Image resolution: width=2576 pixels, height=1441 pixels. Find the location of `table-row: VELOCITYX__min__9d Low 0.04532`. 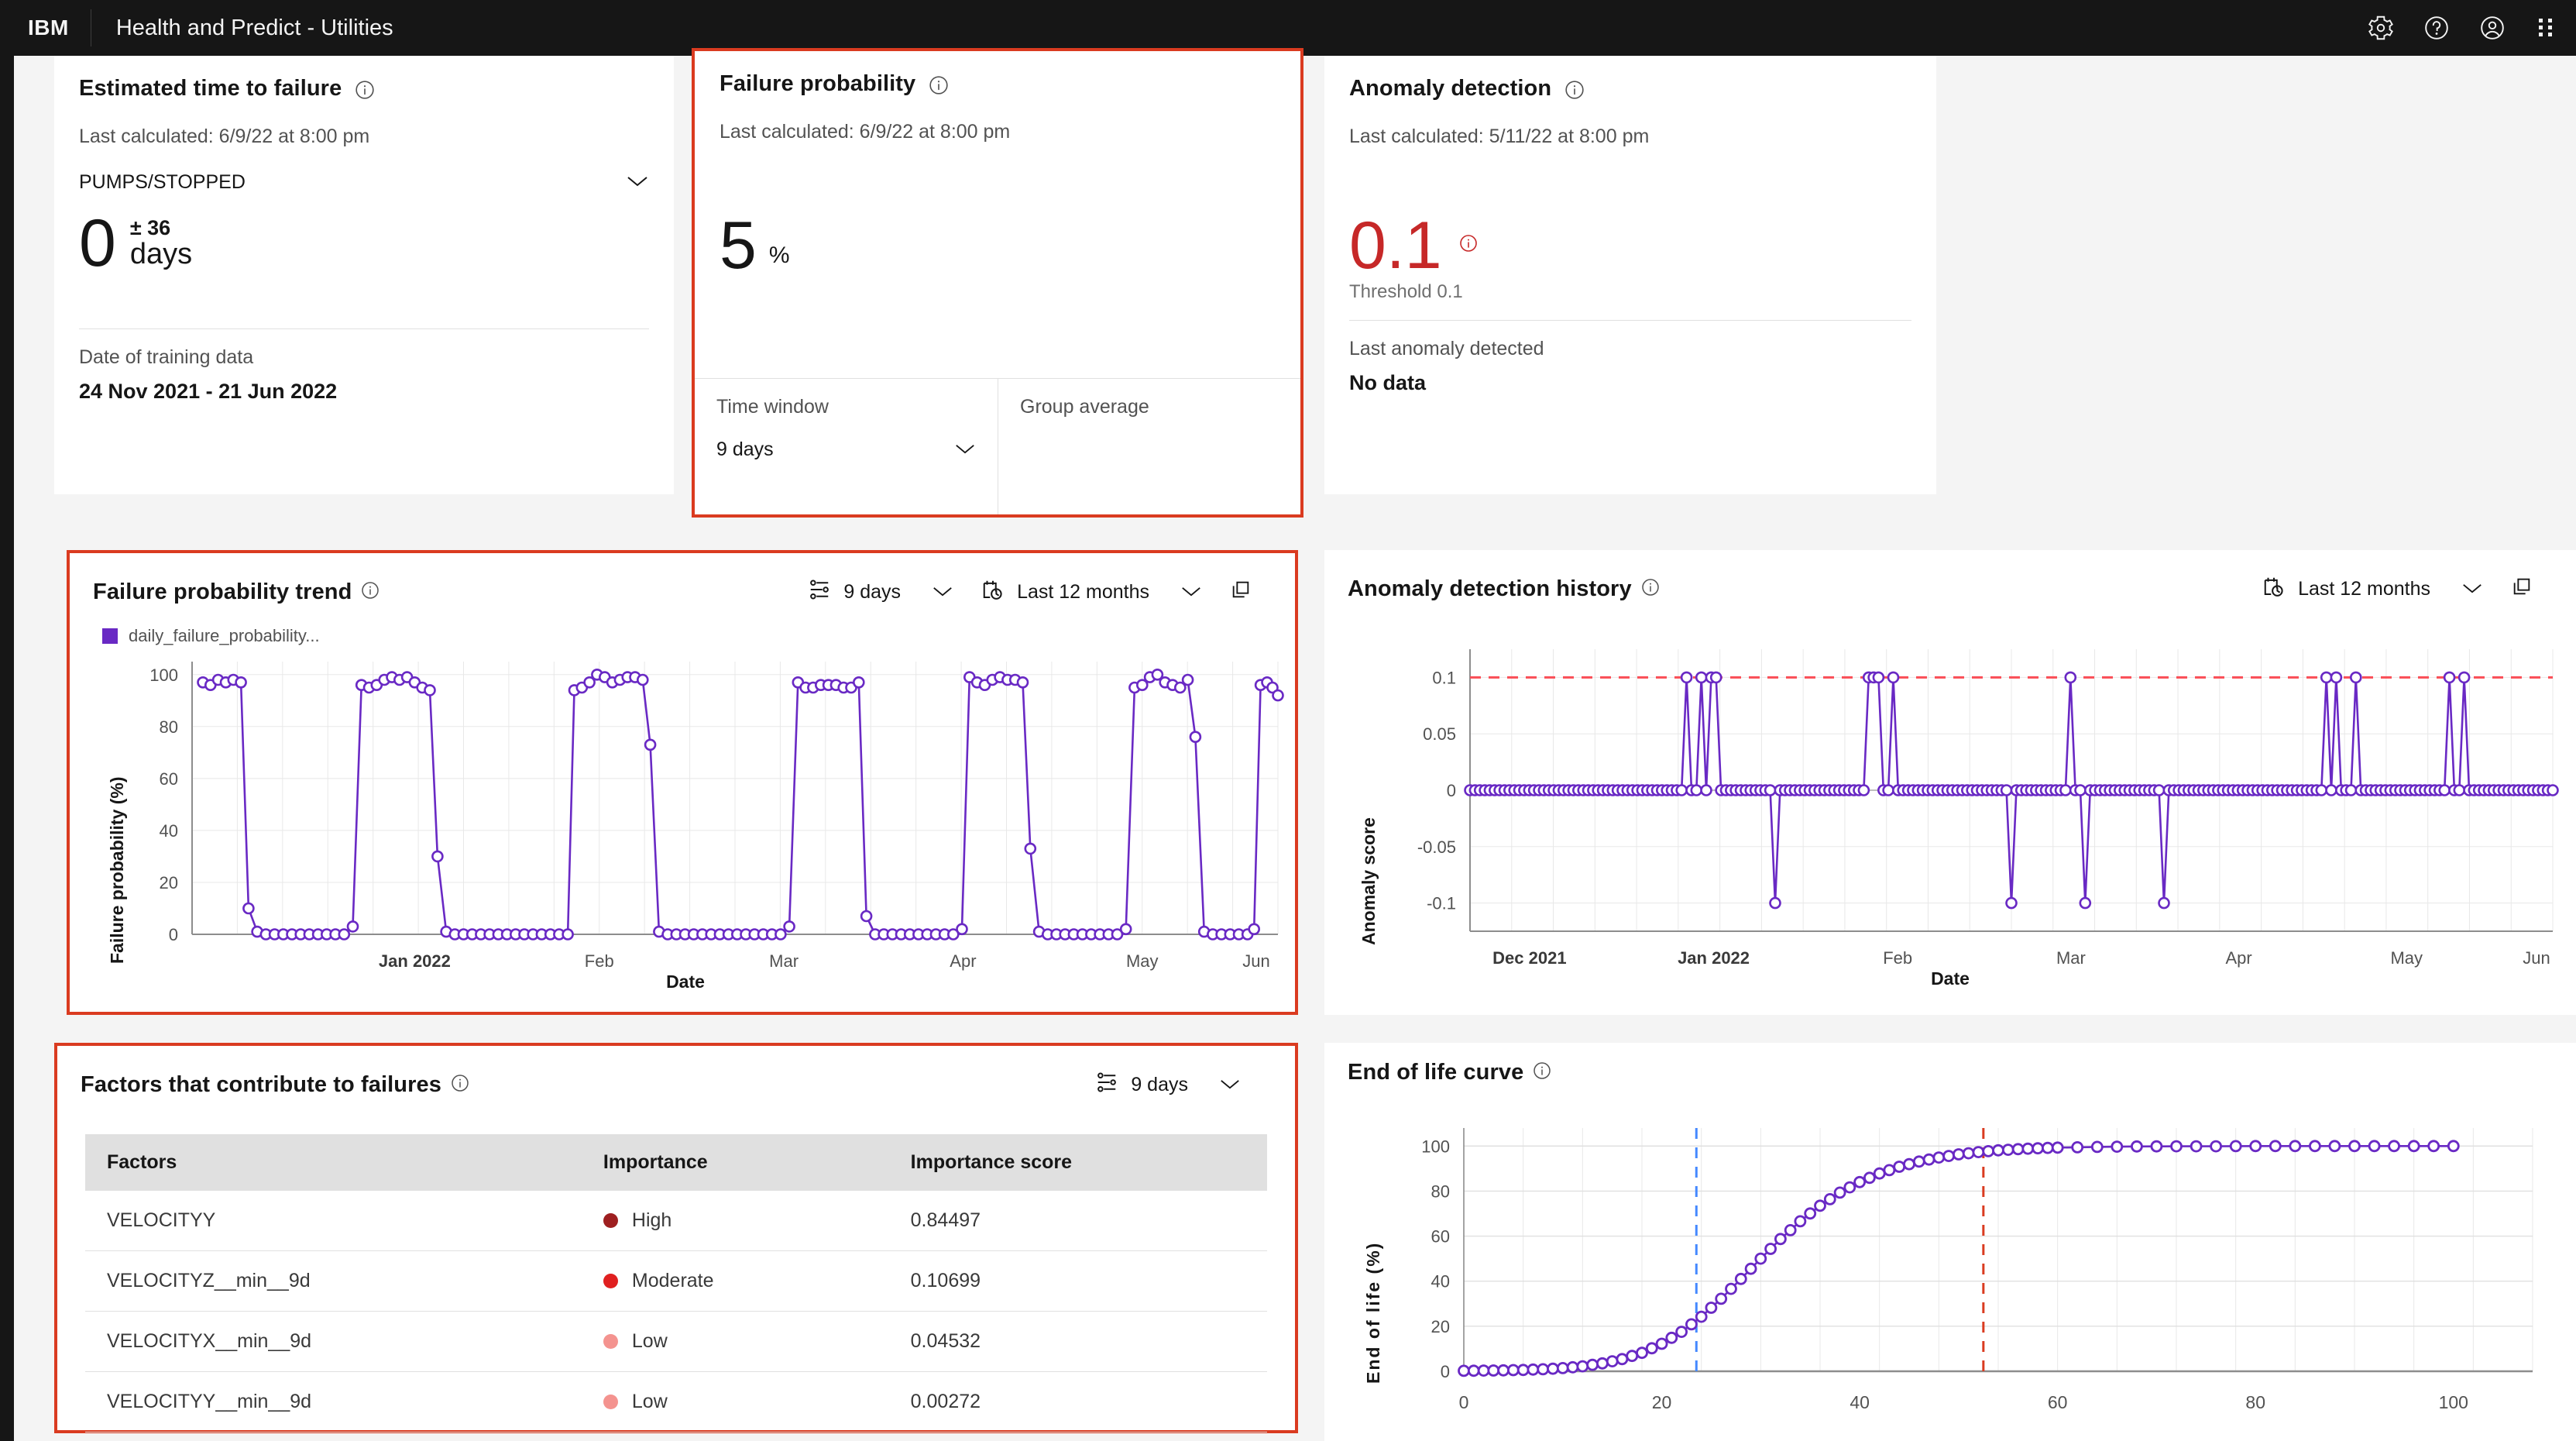

table-row: VELOCITYX__min__9d Low 0.04532 is located at coordinates (676, 1341).